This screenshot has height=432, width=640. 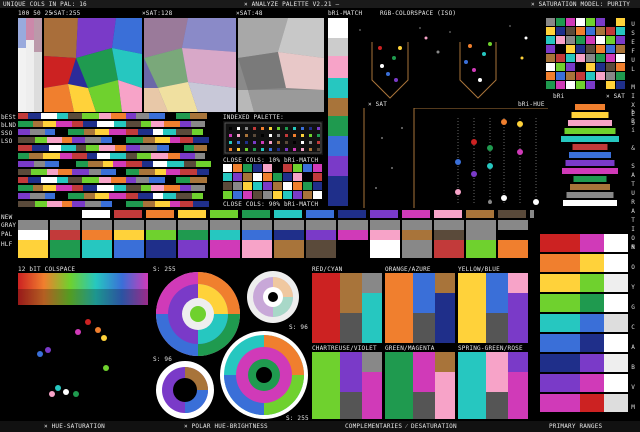 I want to click on indexed-title: INDEXED PALETTE:, so click(x=253, y=117).